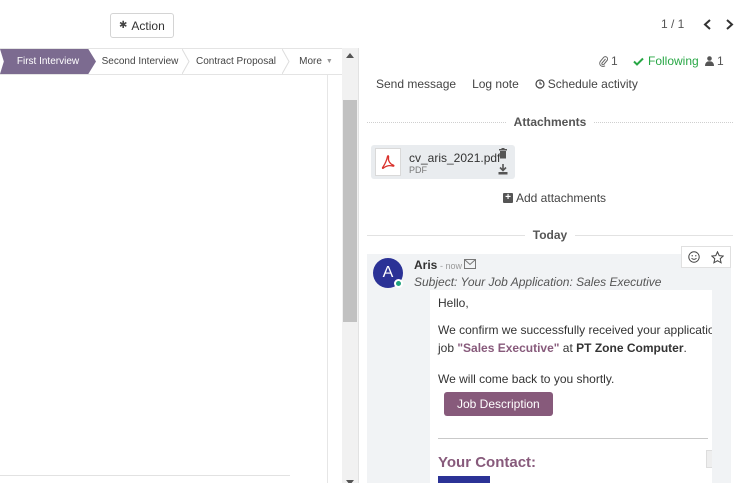 Image resolution: width=740 pixels, height=483 pixels. I want to click on followers-button: 1, so click(714, 61).